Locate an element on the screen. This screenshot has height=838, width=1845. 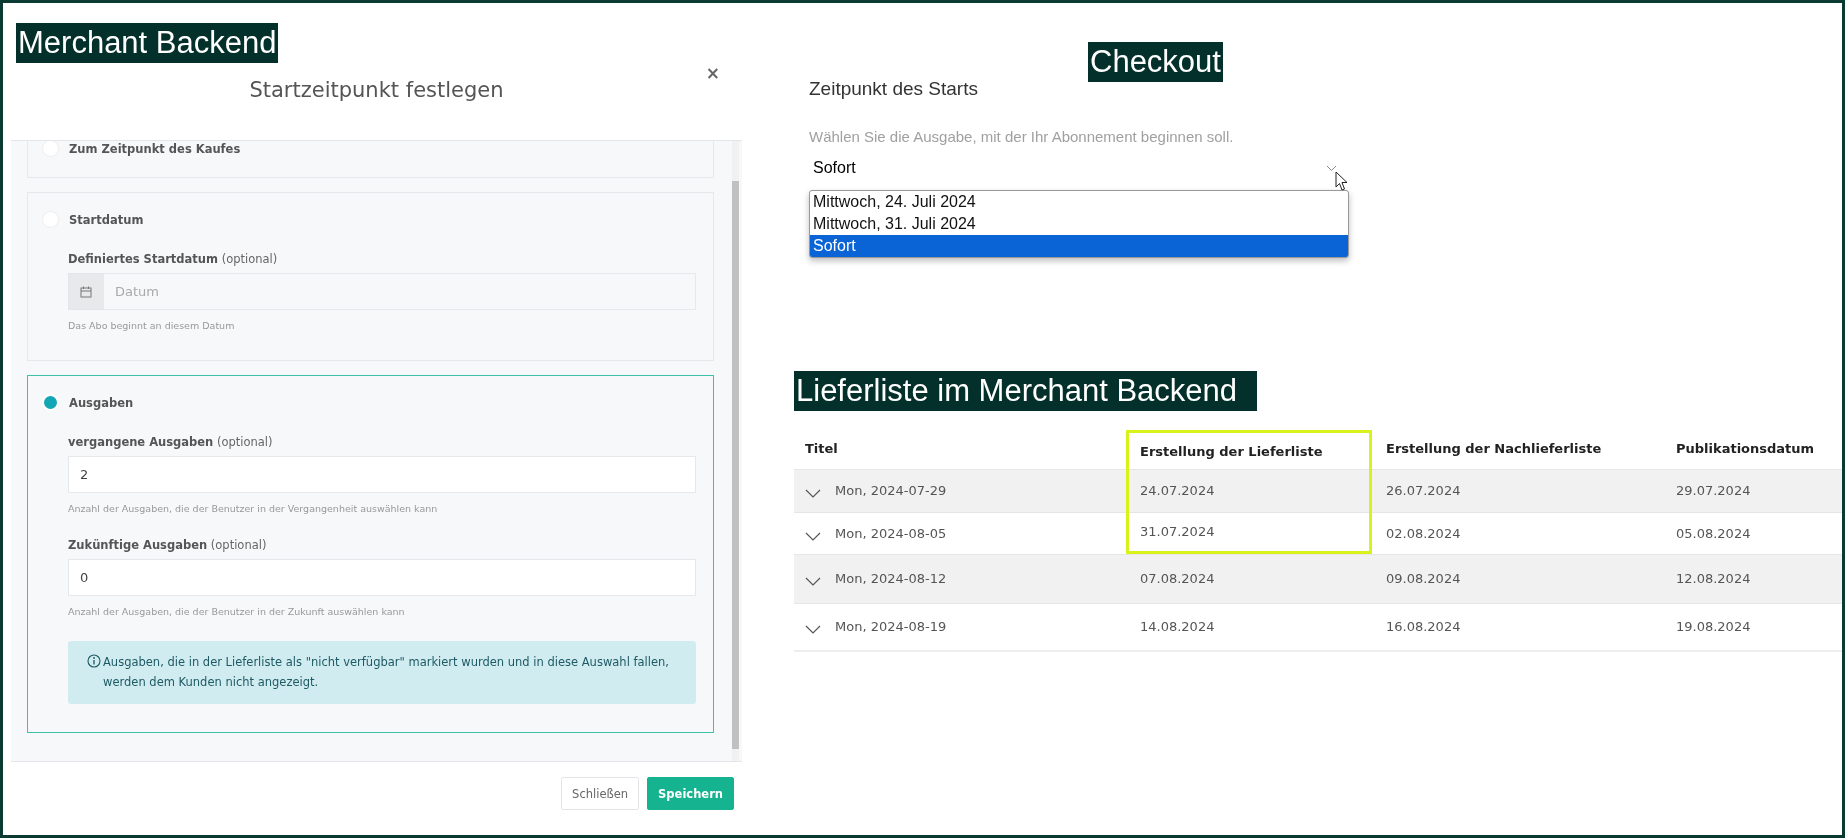
dropdown-option: Sofort is located at coordinates (1079, 246).